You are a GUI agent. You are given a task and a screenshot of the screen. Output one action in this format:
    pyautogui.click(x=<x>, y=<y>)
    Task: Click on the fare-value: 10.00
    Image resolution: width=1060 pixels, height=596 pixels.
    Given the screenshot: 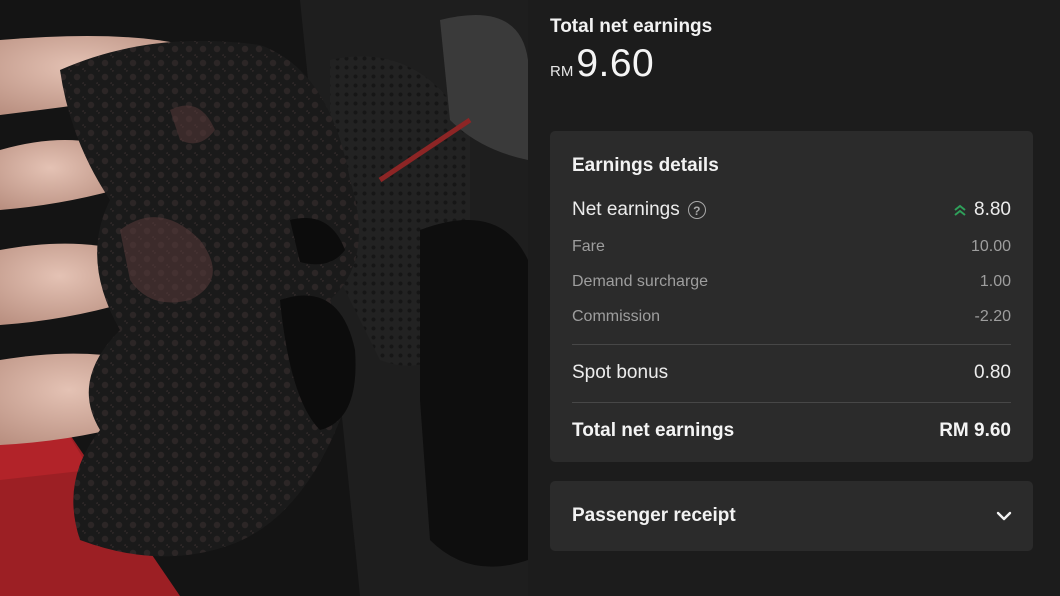 What is the action you would take?
    pyautogui.click(x=990, y=246)
    